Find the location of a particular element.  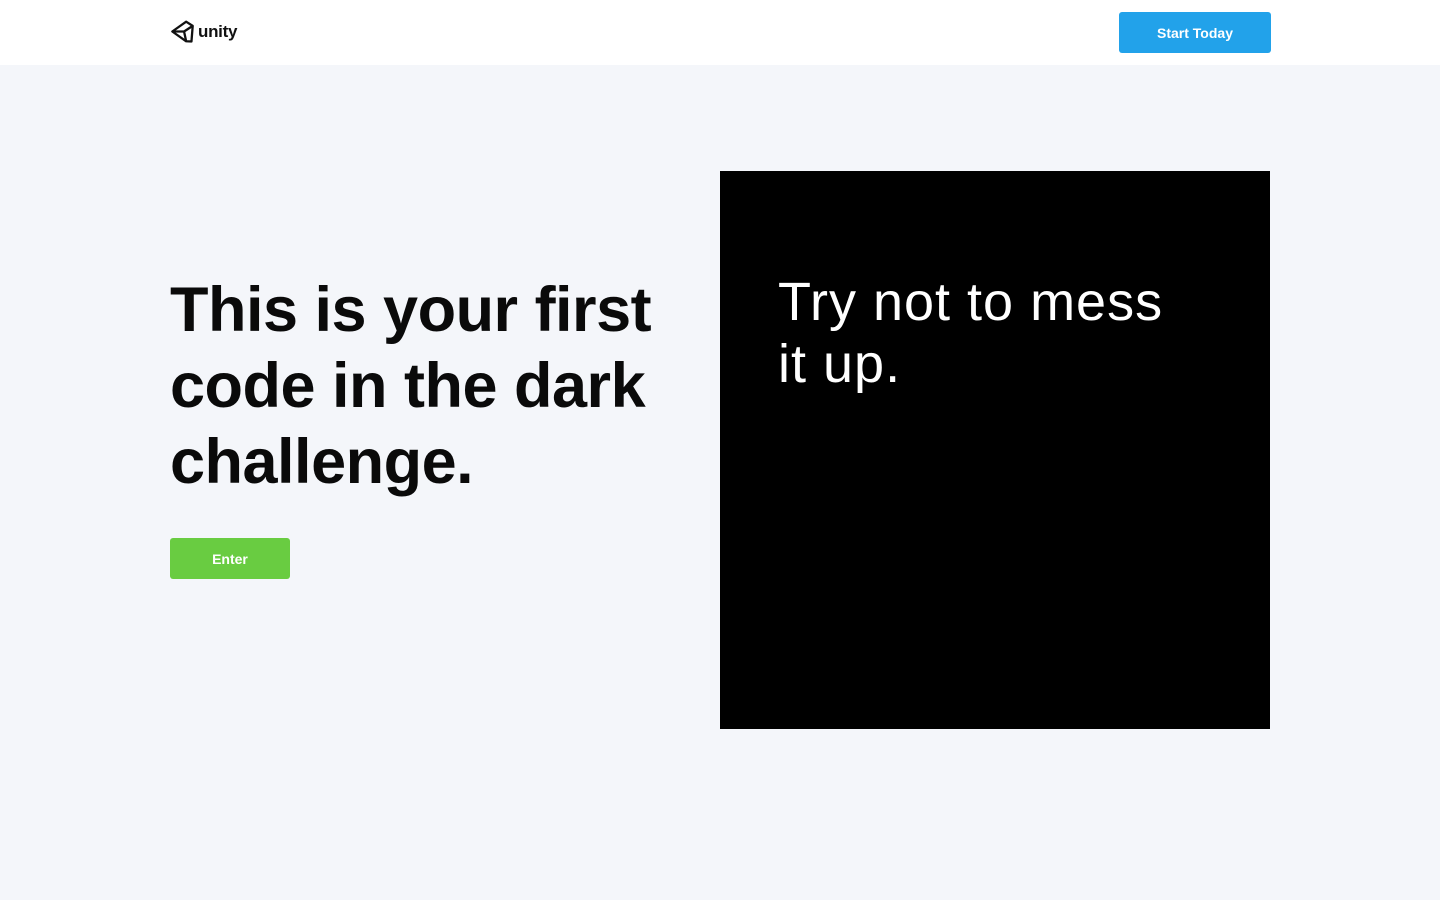

unity-logo: unity is located at coordinates (203, 31).